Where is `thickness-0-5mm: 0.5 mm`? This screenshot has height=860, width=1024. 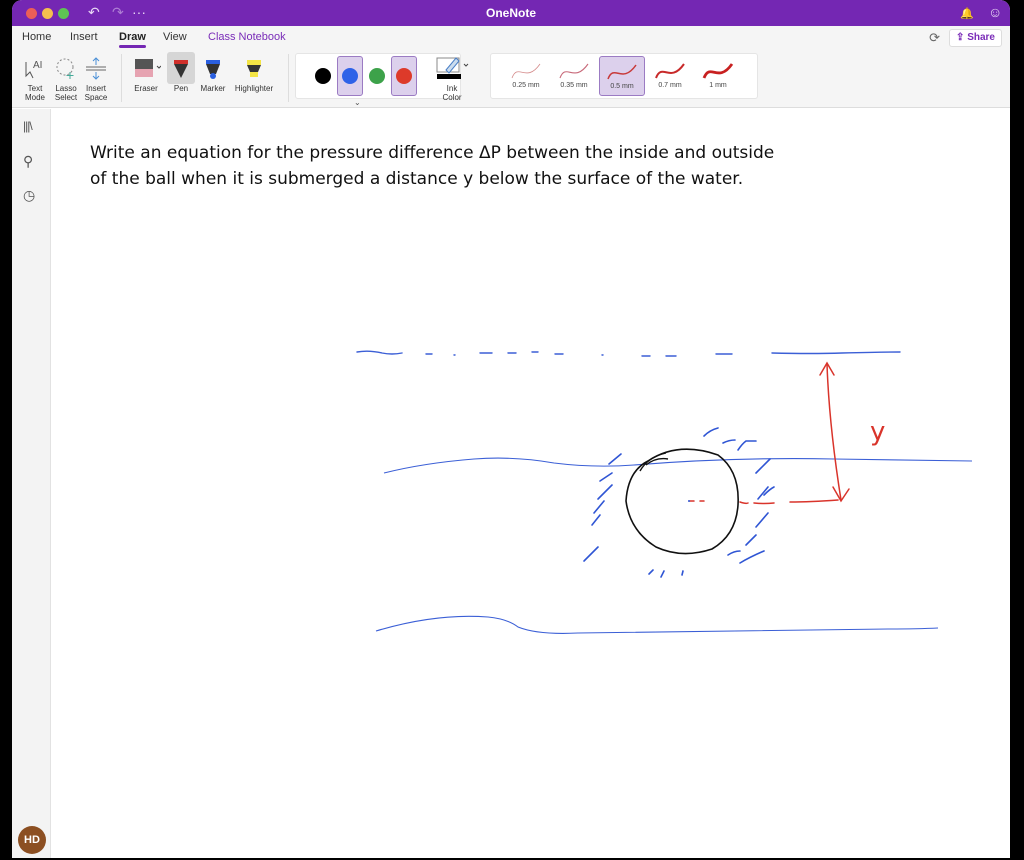 thickness-0-5mm: 0.5 mm is located at coordinates (622, 76).